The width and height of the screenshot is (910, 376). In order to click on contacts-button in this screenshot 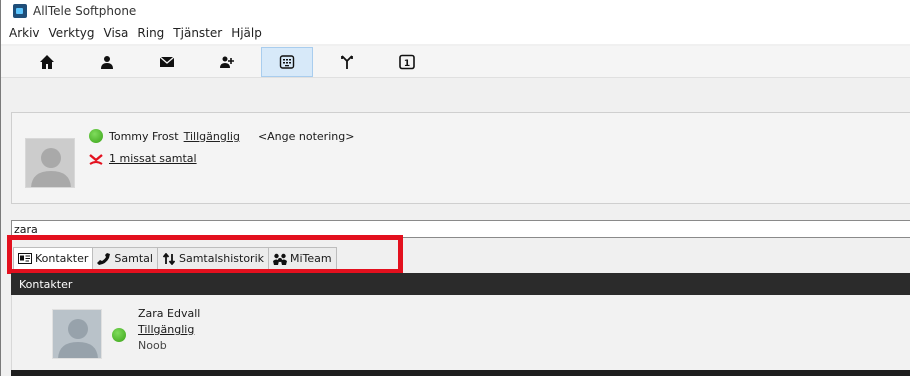, I will do `click(107, 62)`.